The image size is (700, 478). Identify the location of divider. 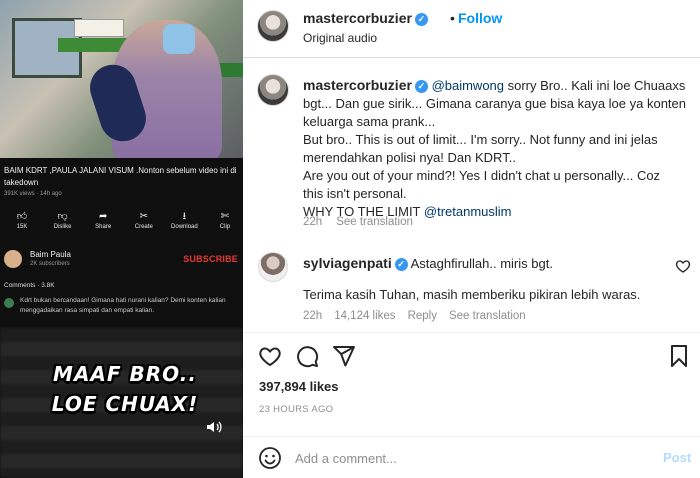
(471, 332).